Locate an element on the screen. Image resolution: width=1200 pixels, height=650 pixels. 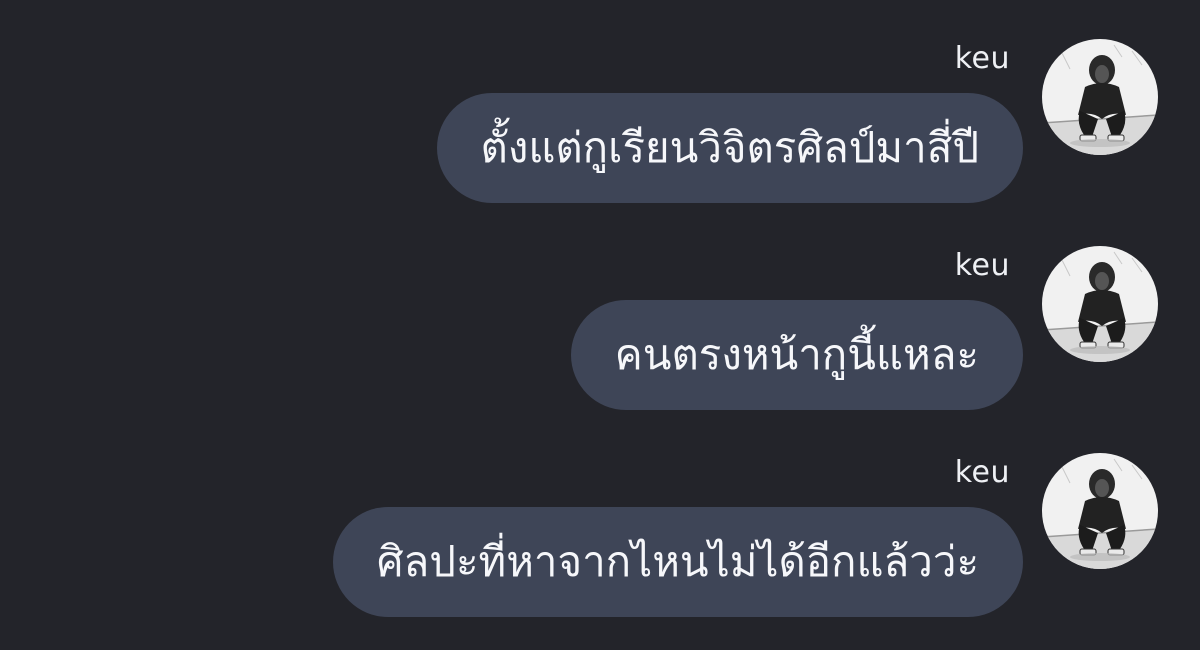
message-bubble: คนตรงหน้ากูนี้แหละ is located at coordinates (796, 355).